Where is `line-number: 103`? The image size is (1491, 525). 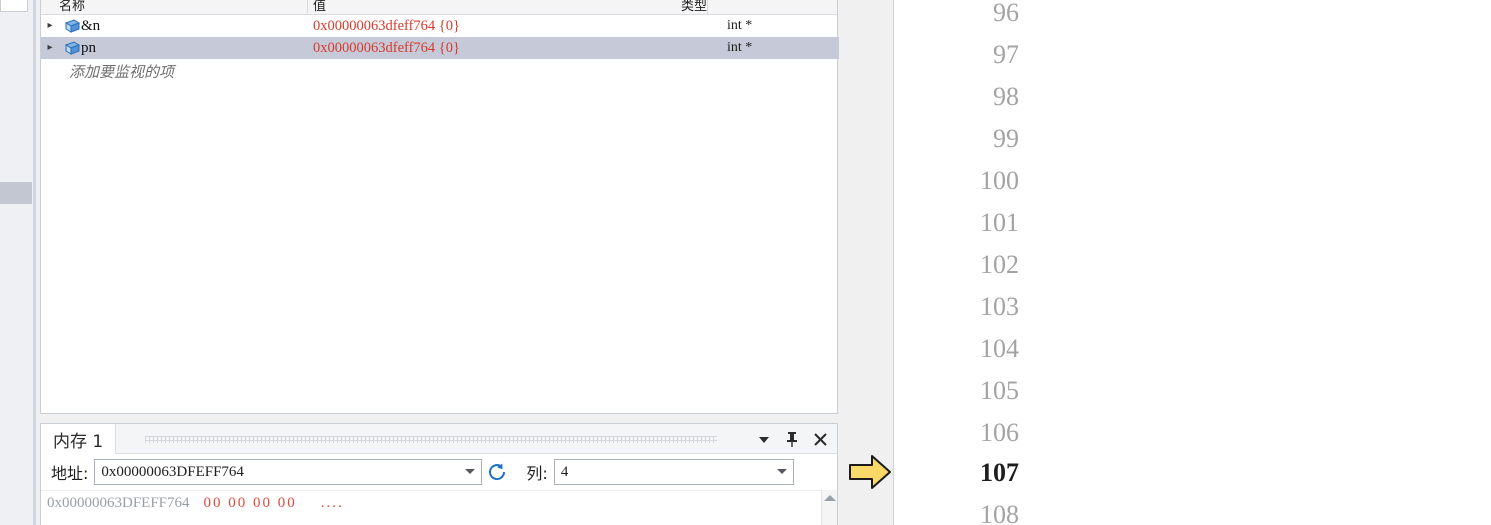
line-number: 103 is located at coordinates (999, 306).